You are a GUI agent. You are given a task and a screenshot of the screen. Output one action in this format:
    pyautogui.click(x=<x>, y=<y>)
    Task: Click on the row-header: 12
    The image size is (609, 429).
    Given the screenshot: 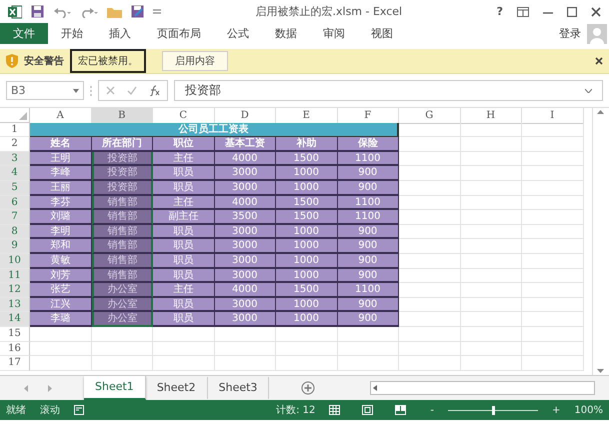 What is the action you would take?
    pyautogui.click(x=15, y=290)
    